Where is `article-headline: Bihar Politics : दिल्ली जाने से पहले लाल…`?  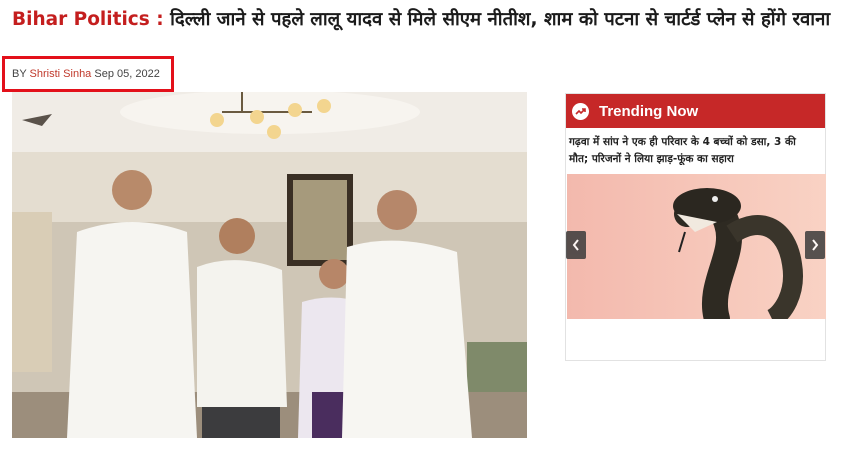
article-headline: Bihar Politics : दिल्ली जाने से पहले लाल… is located at coordinates (425, 31).